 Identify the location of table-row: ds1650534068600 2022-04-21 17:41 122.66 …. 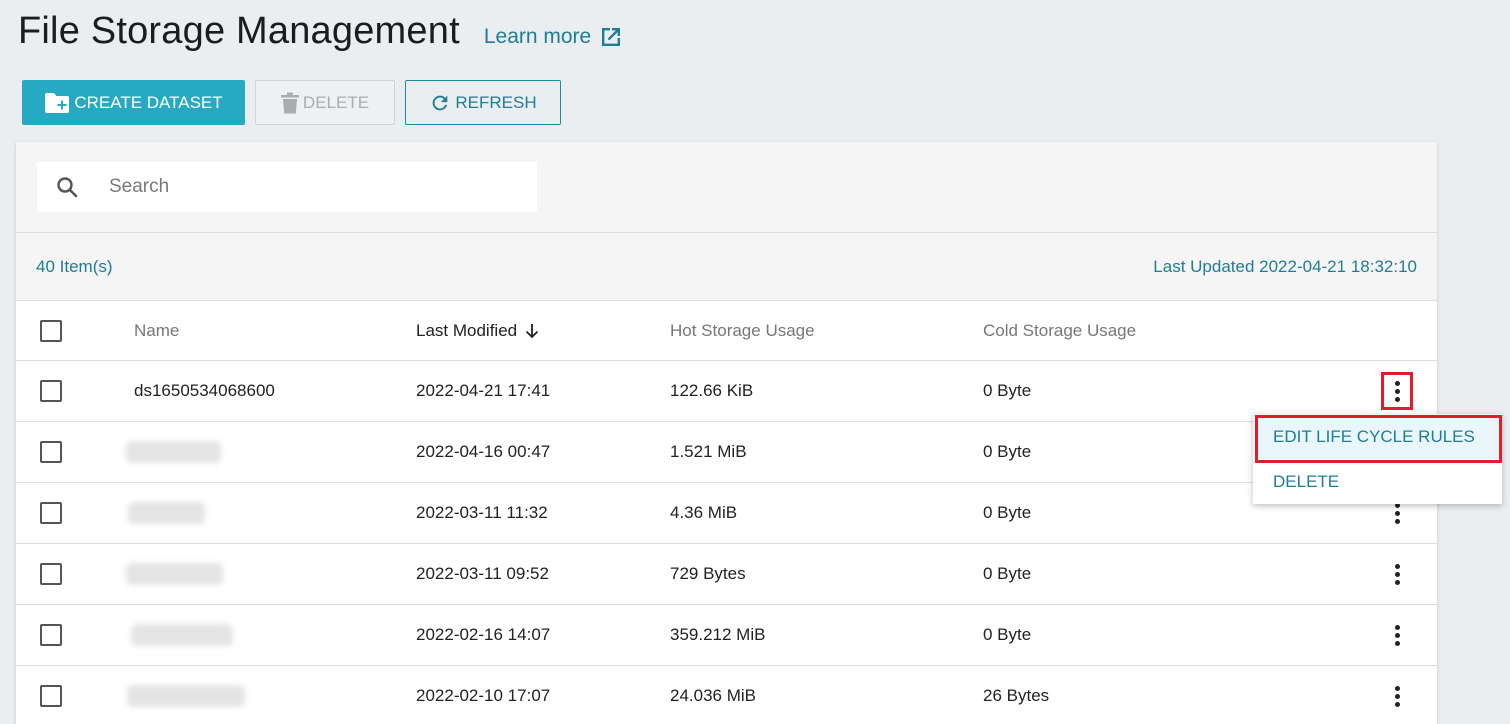
(726, 391).